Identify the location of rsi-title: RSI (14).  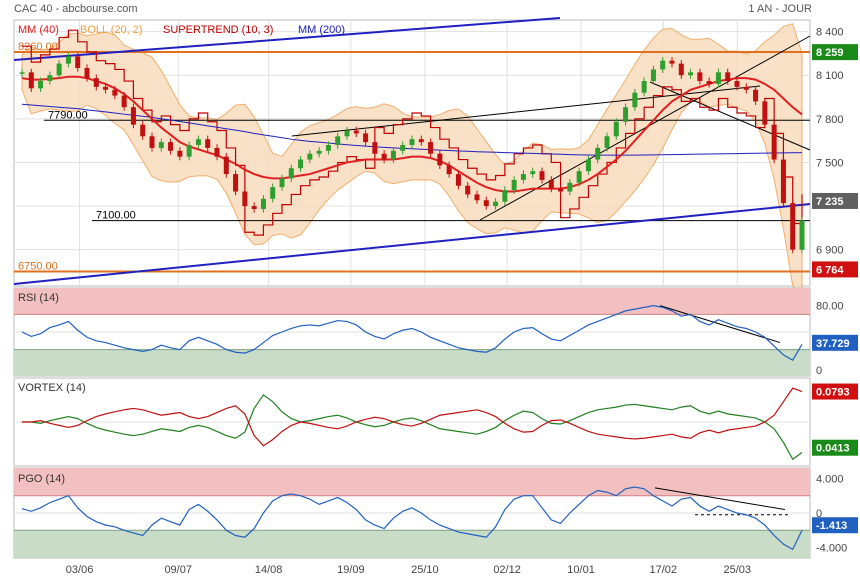
(38, 298).